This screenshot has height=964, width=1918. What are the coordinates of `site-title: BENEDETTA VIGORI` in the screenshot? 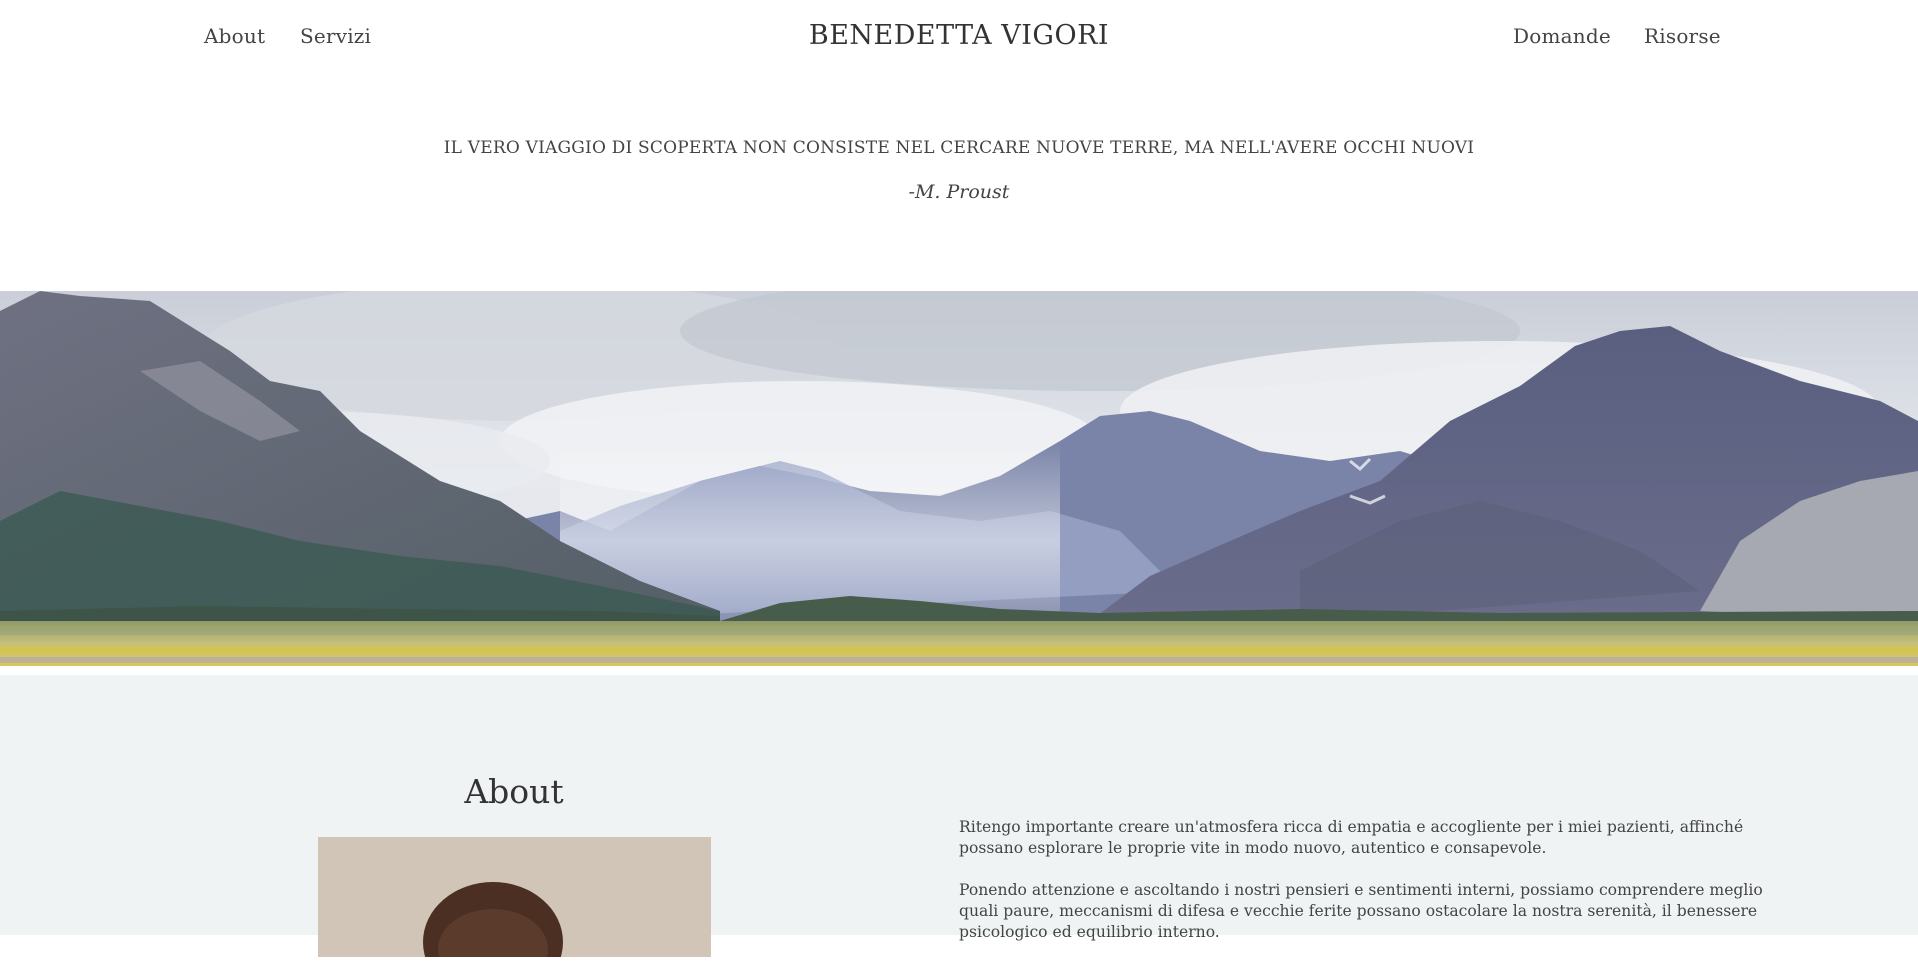 It's located at (959, 35).